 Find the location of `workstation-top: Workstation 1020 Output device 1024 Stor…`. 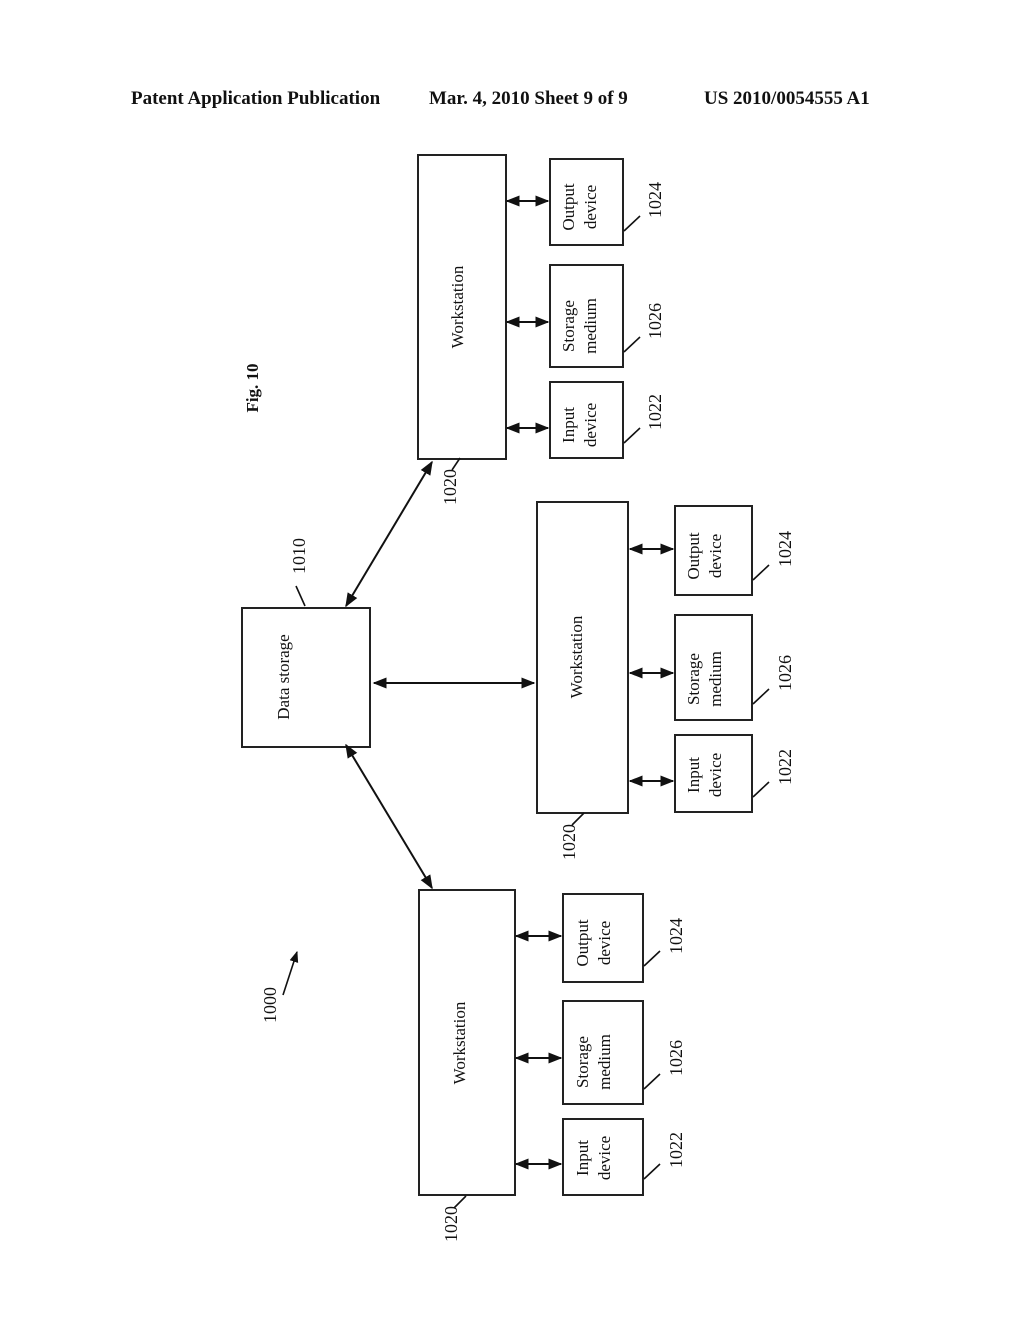

workstation-top: Workstation 1020 Output device 1024 Stor… is located at coordinates (541, 329).